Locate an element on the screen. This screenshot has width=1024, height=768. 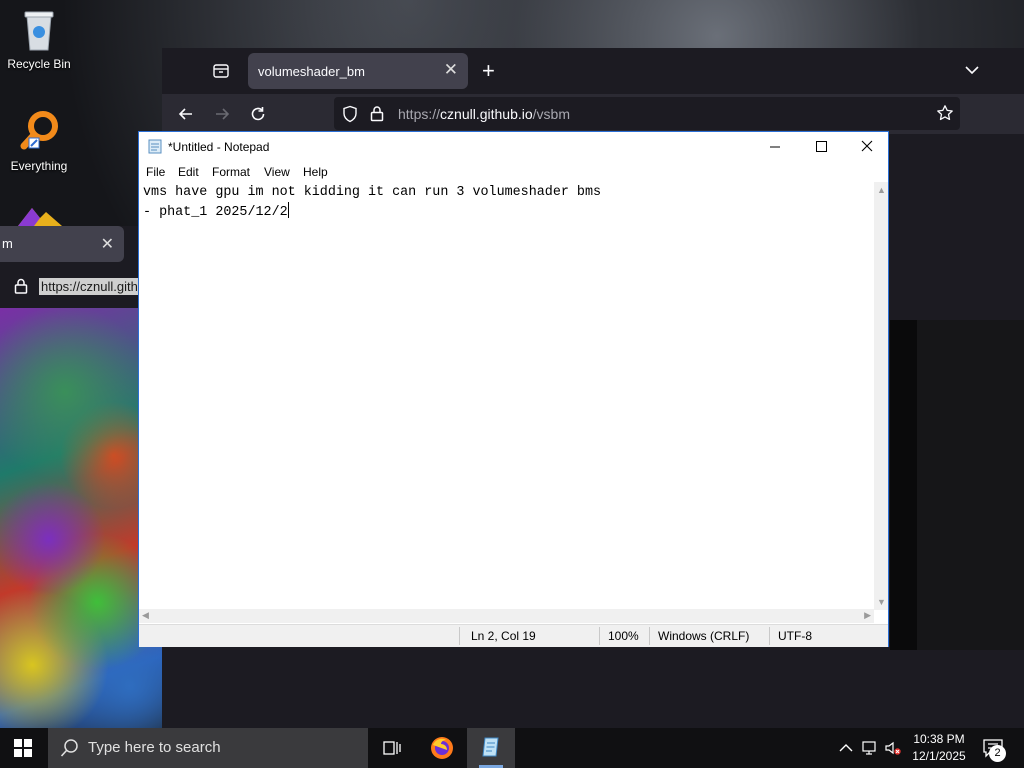
menu-view: View is located at coordinates (277, 172).